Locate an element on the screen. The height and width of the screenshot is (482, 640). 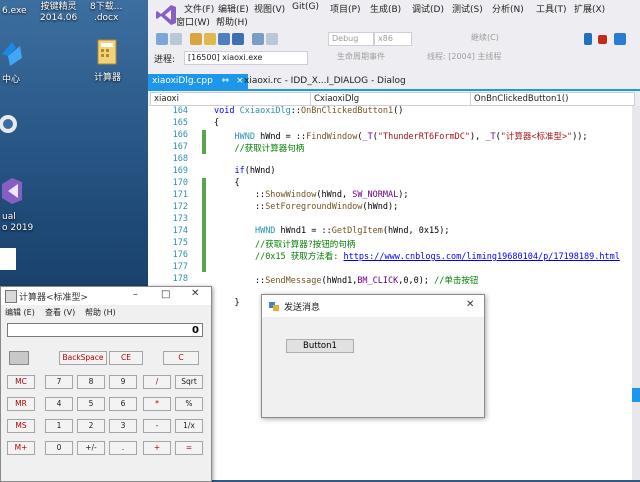
reciprocal-button: 1/x is located at coordinates (189, 426).